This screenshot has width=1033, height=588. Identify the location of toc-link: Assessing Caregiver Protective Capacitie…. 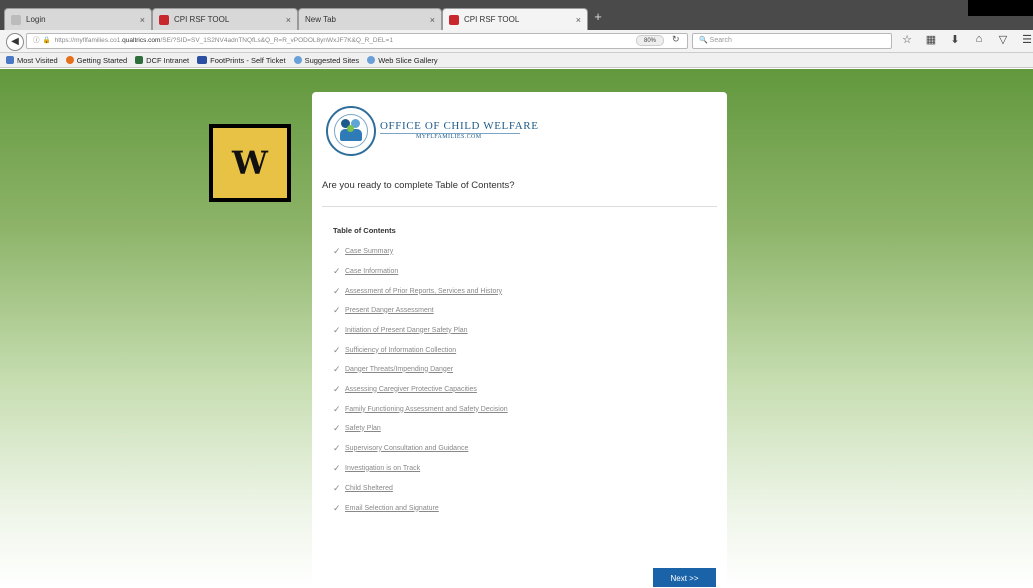
(411, 389).